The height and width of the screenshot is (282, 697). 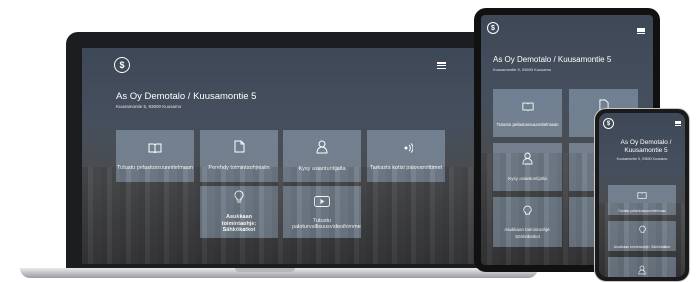 I want to click on tile-label: Perehdy toimintaohjeisiin, so click(x=239, y=168).